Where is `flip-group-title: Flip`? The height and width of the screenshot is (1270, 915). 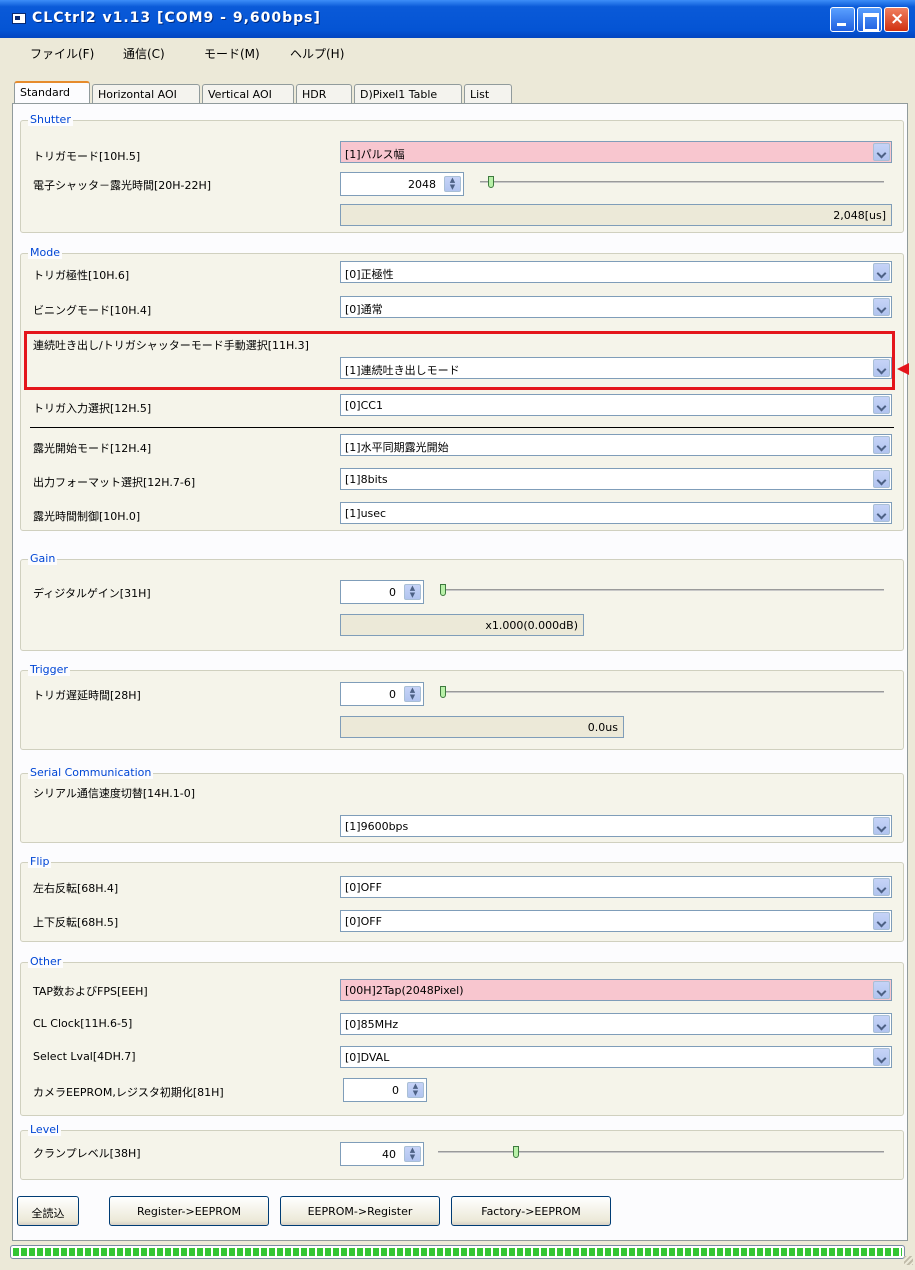 flip-group-title: Flip is located at coordinates (40, 861).